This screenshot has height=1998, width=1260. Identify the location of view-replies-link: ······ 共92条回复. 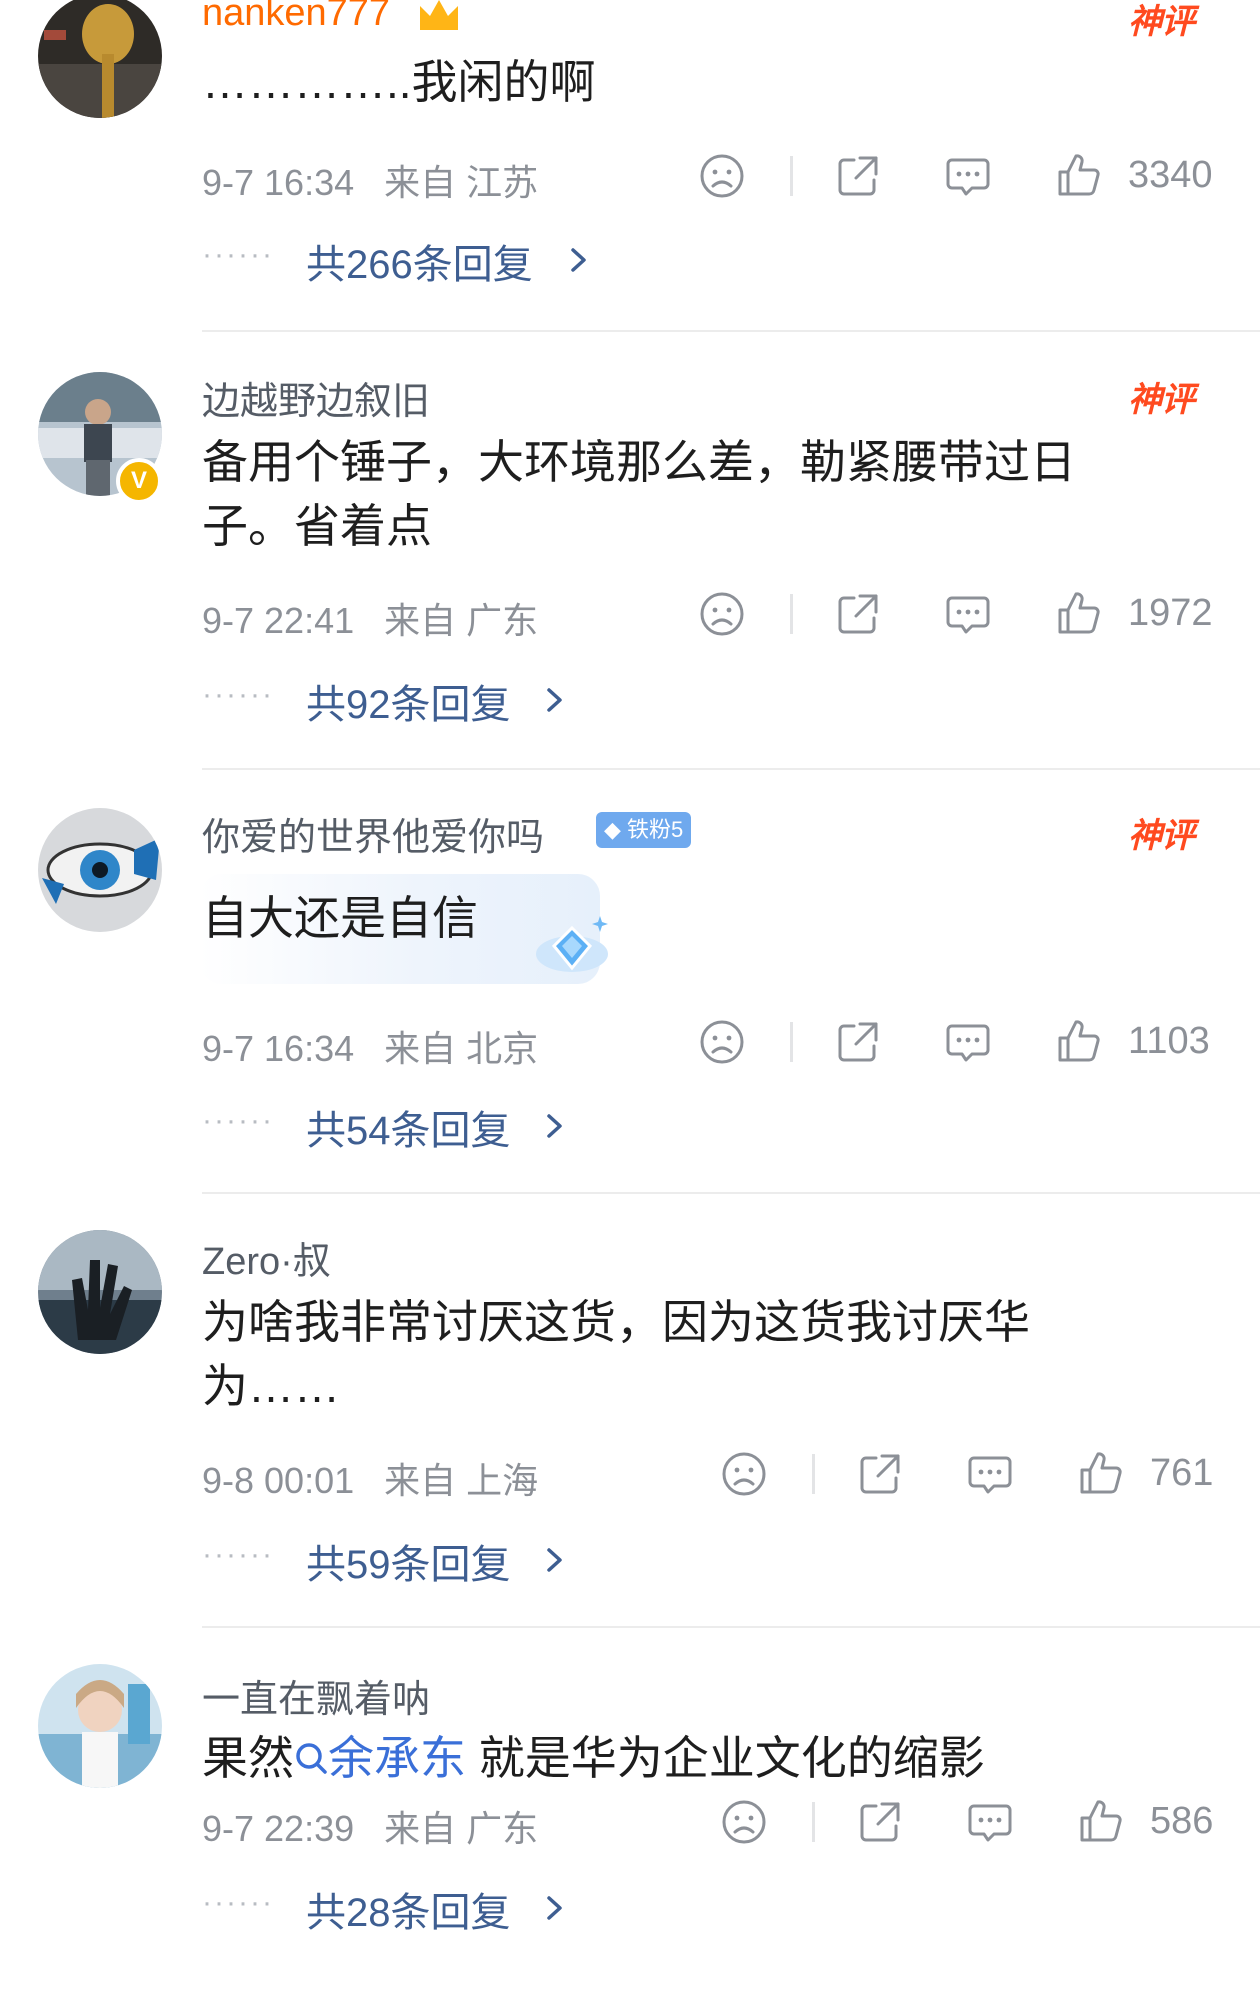
(402, 702).